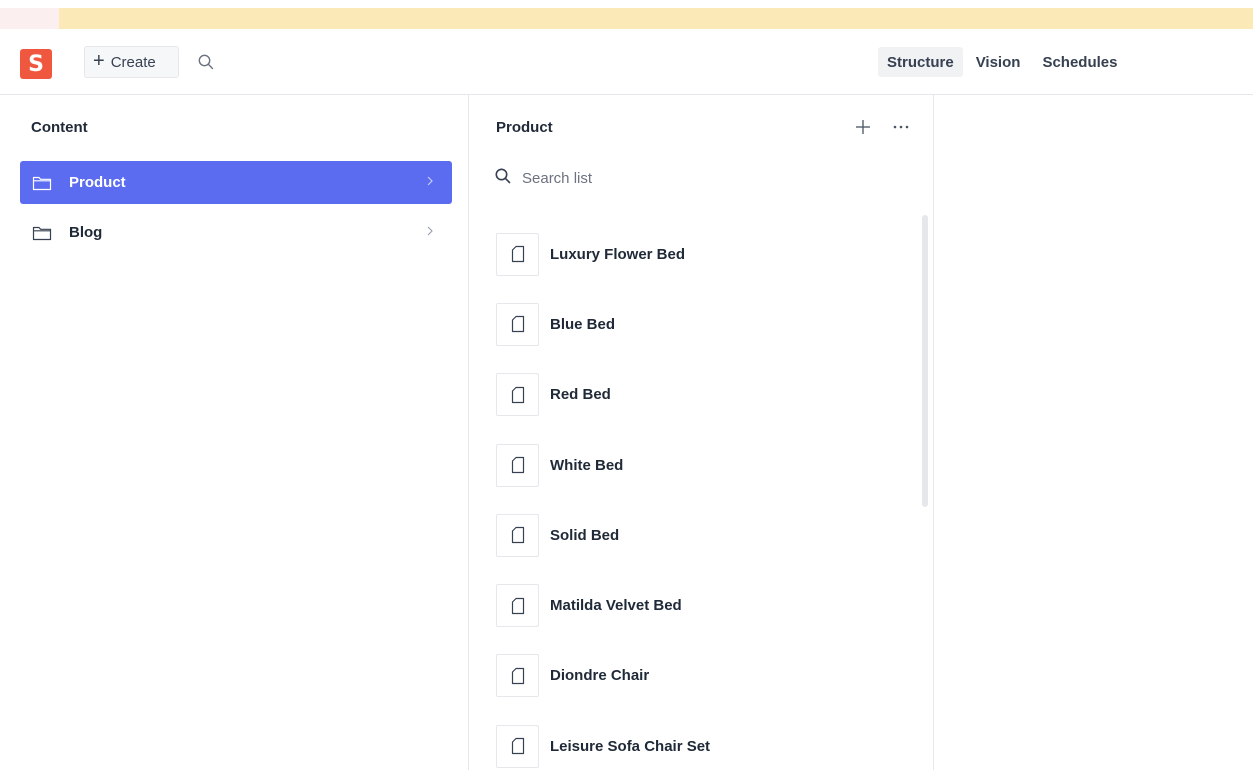 Image resolution: width=1253 pixels, height=770 pixels. Describe the element at coordinates (583, 324) in the screenshot. I see `list-item-label: Blue Bed` at that location.